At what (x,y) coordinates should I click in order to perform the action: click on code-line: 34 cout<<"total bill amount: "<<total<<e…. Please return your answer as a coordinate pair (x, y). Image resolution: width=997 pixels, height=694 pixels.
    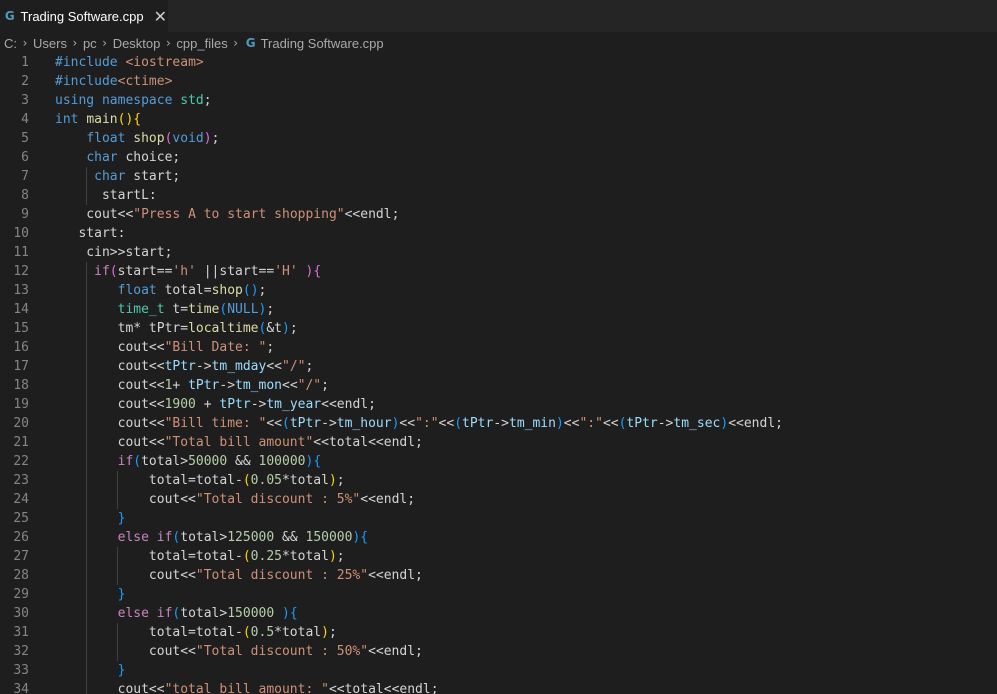
    Looking at the image, I should click on (498, 687).